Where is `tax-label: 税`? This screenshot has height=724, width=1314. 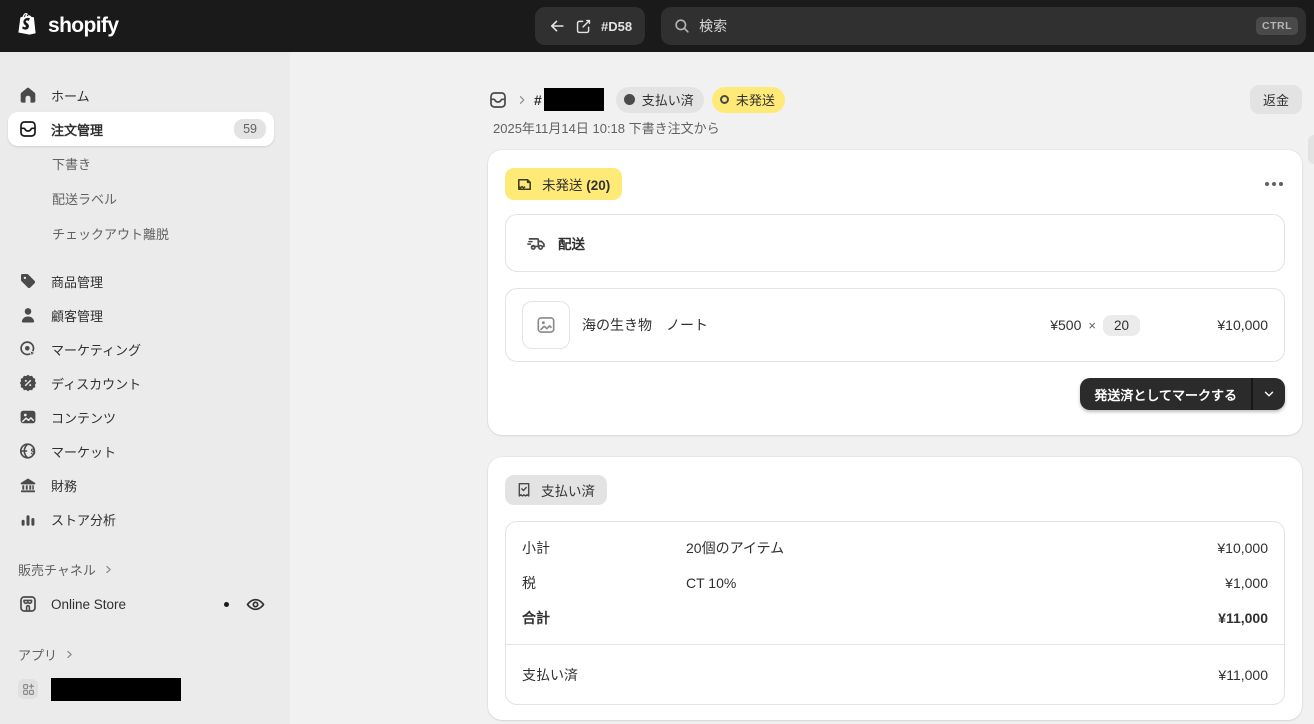 tax-label: 税 is located at coordinates (529, 582).